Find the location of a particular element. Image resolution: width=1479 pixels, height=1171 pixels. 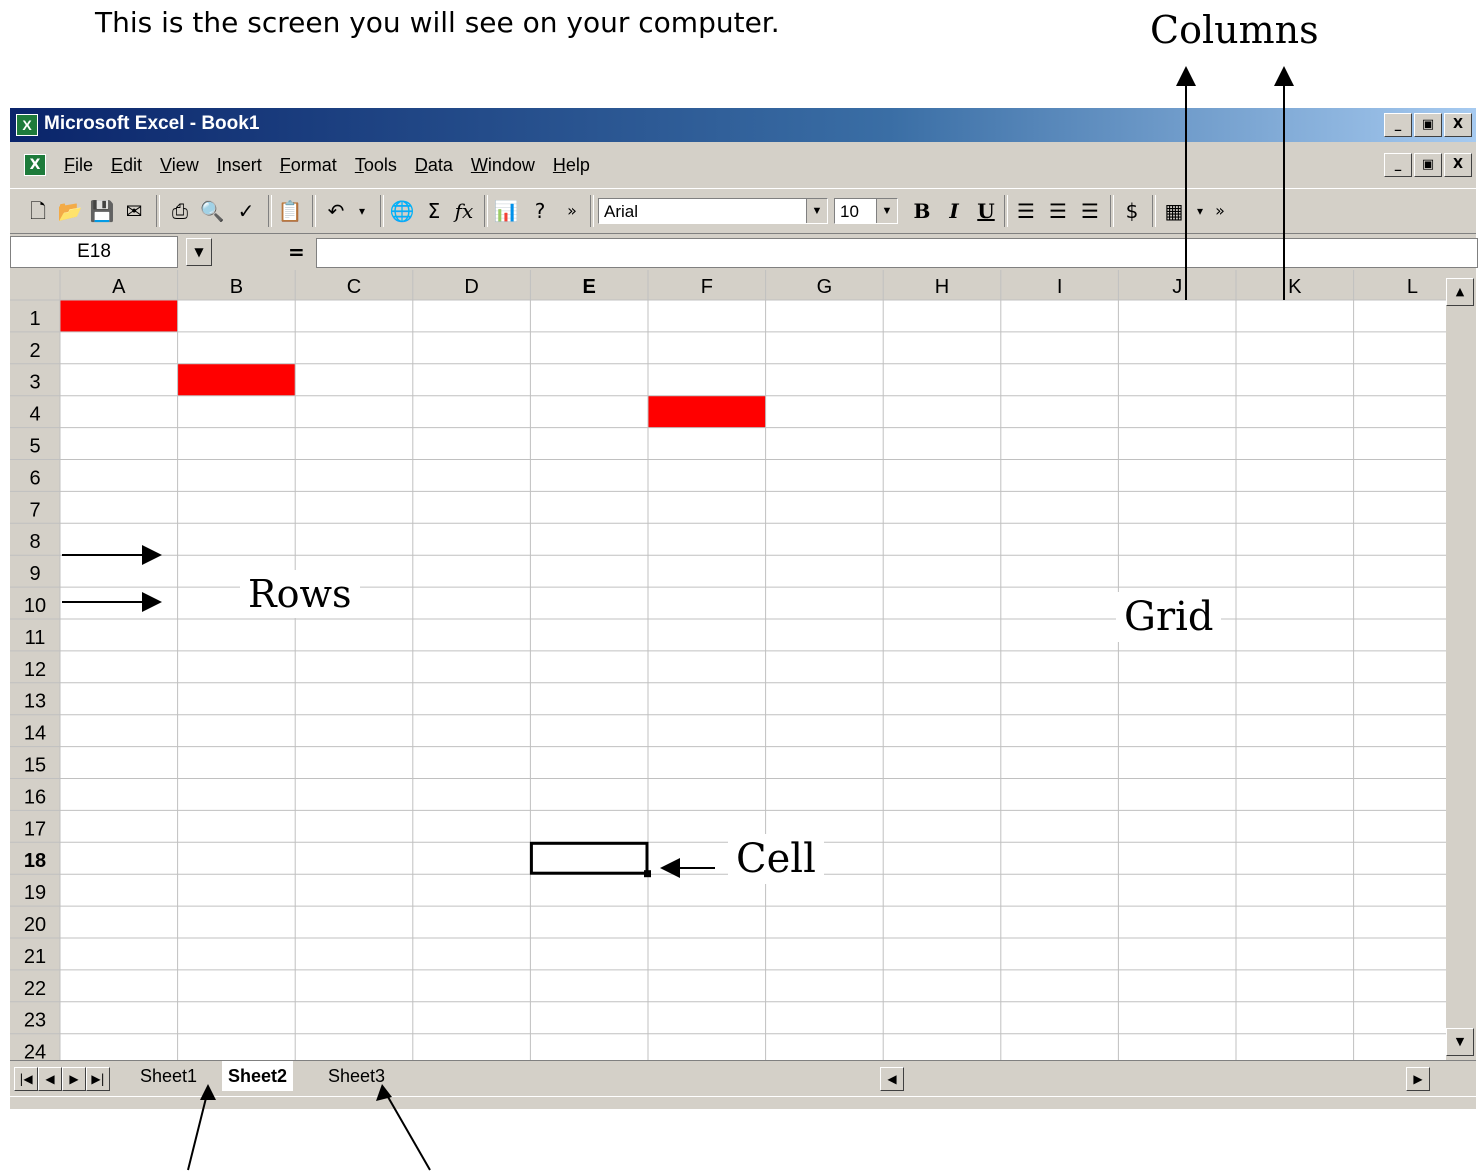

tab-pointer-head is located at coordinates (208, 1092).